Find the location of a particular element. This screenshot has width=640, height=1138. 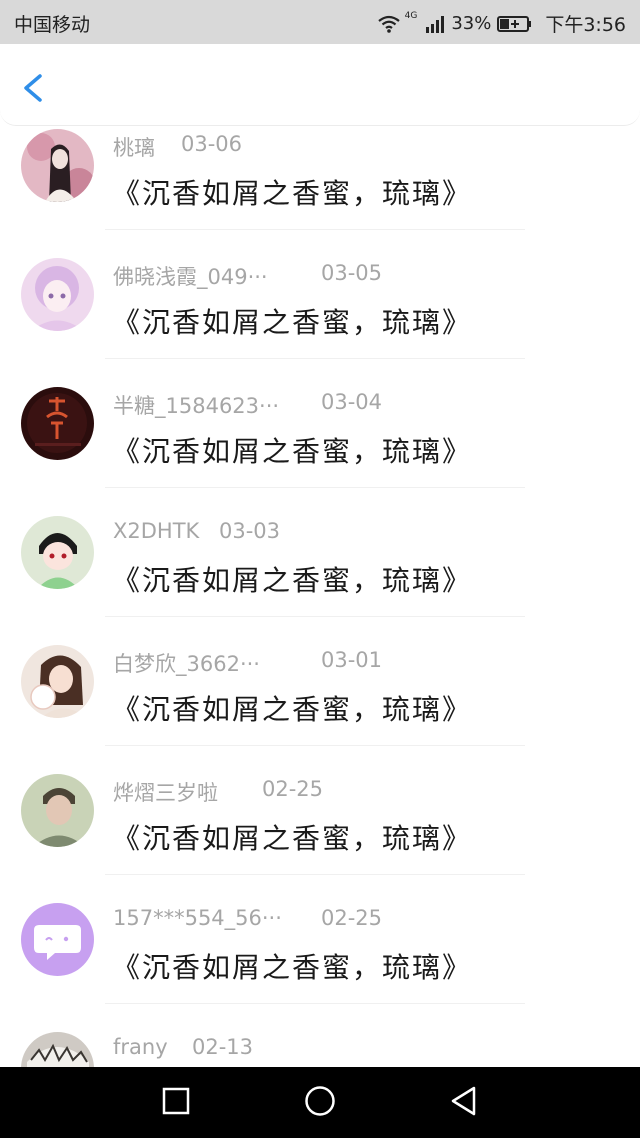

username: 桃璃 is located at coordinates (134, 148).